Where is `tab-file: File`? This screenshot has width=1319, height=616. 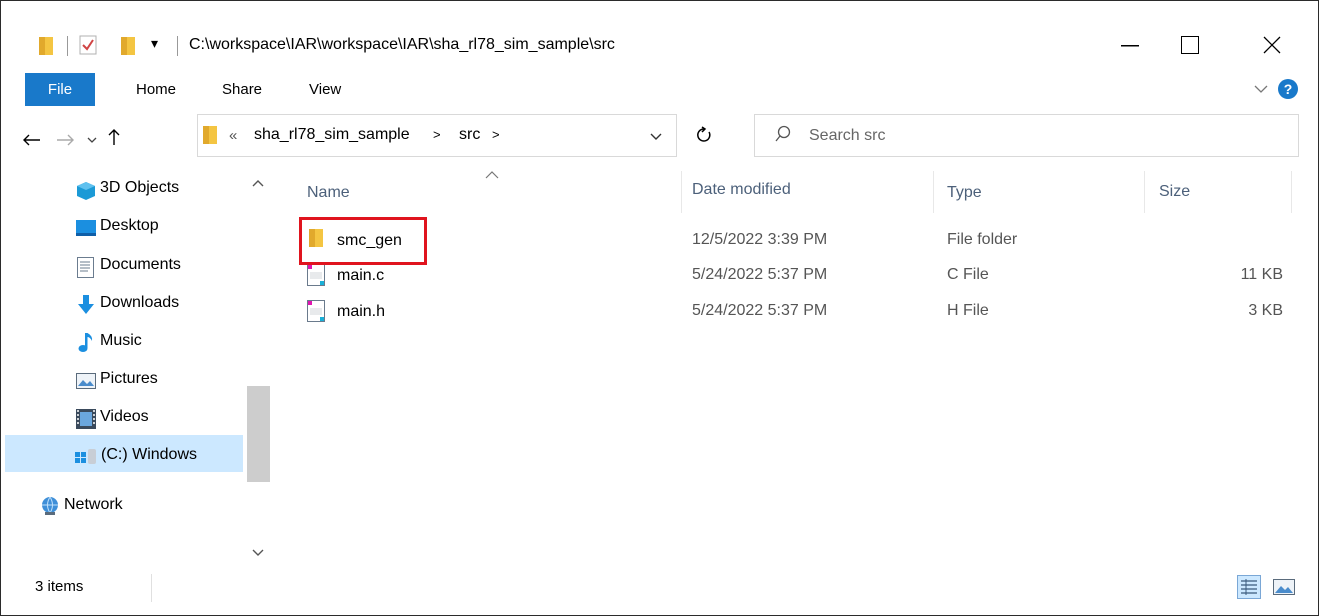 tab-file: File is located at coordinates (60, 89).